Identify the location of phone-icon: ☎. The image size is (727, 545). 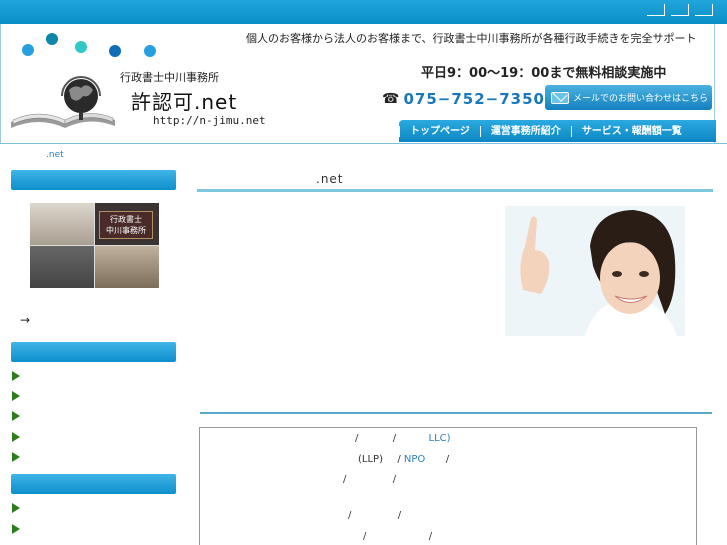
(391, 99).